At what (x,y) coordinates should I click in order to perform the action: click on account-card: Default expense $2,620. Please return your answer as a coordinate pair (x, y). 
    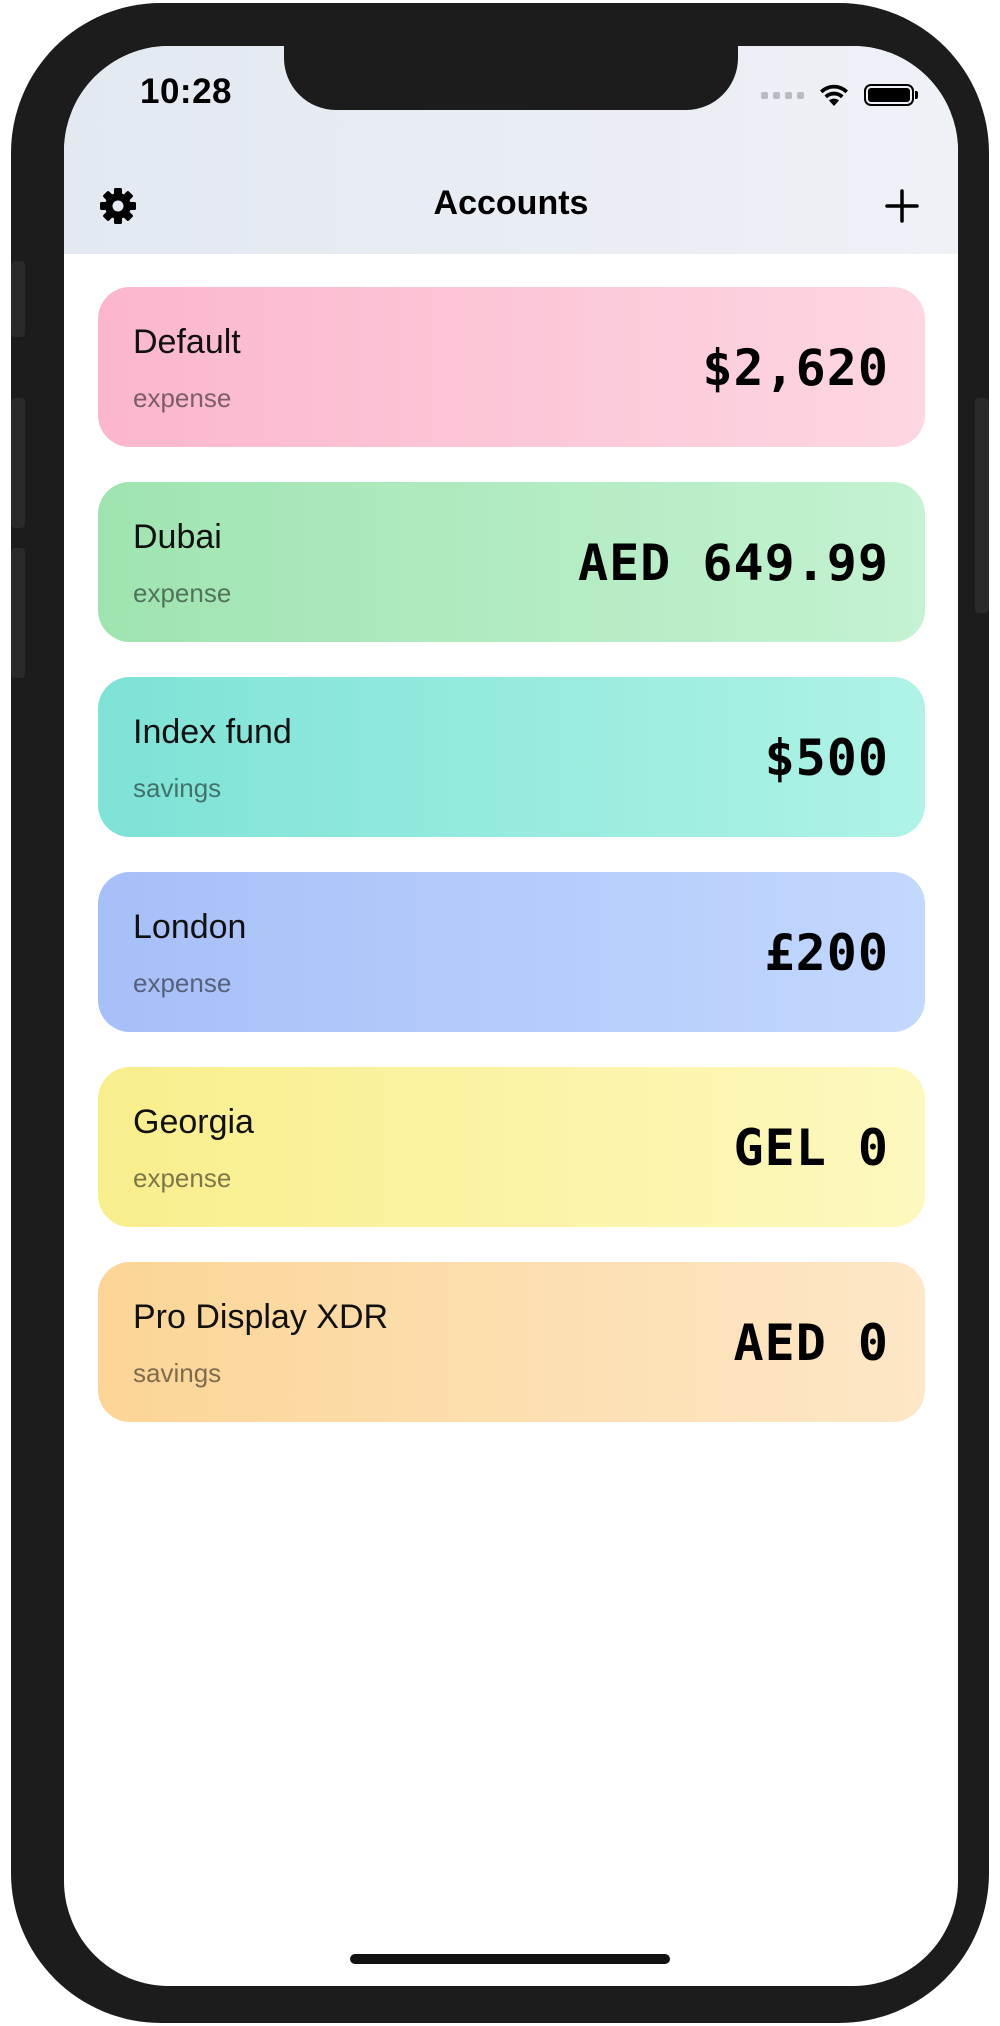
    Looking at the image, I should click on (511, 367).